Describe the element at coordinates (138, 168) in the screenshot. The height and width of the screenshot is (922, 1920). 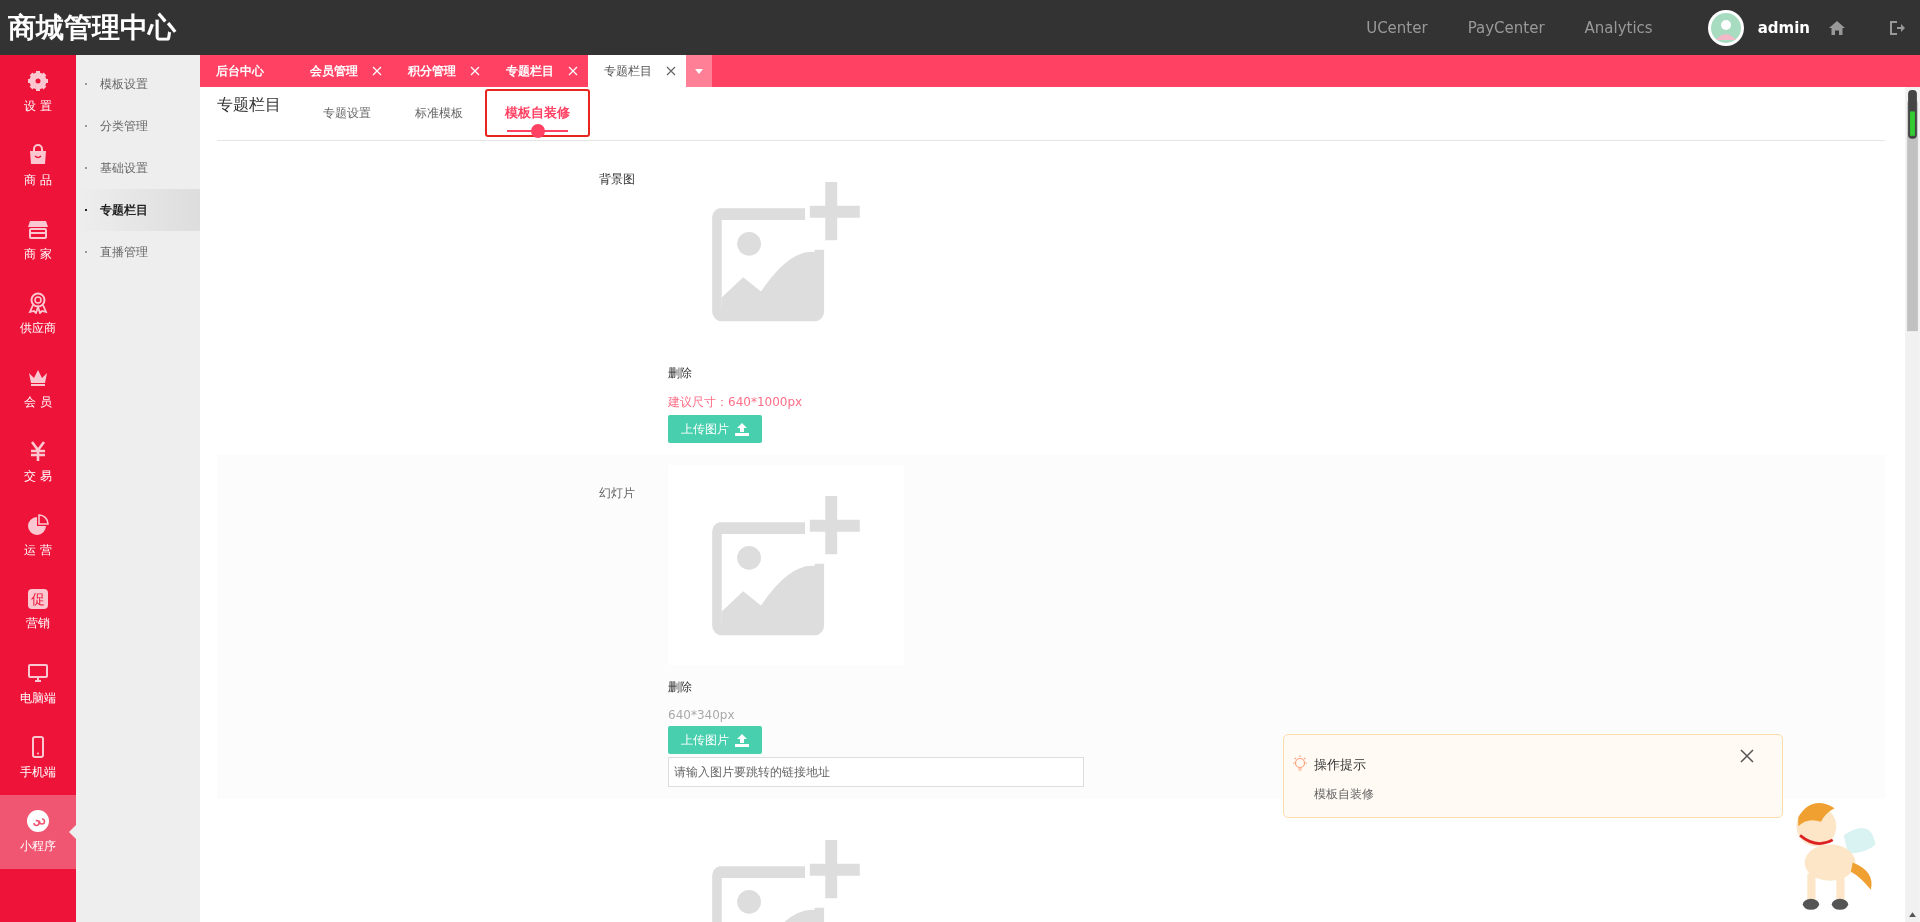
I see `submenu-item: 基础设置` at that location.